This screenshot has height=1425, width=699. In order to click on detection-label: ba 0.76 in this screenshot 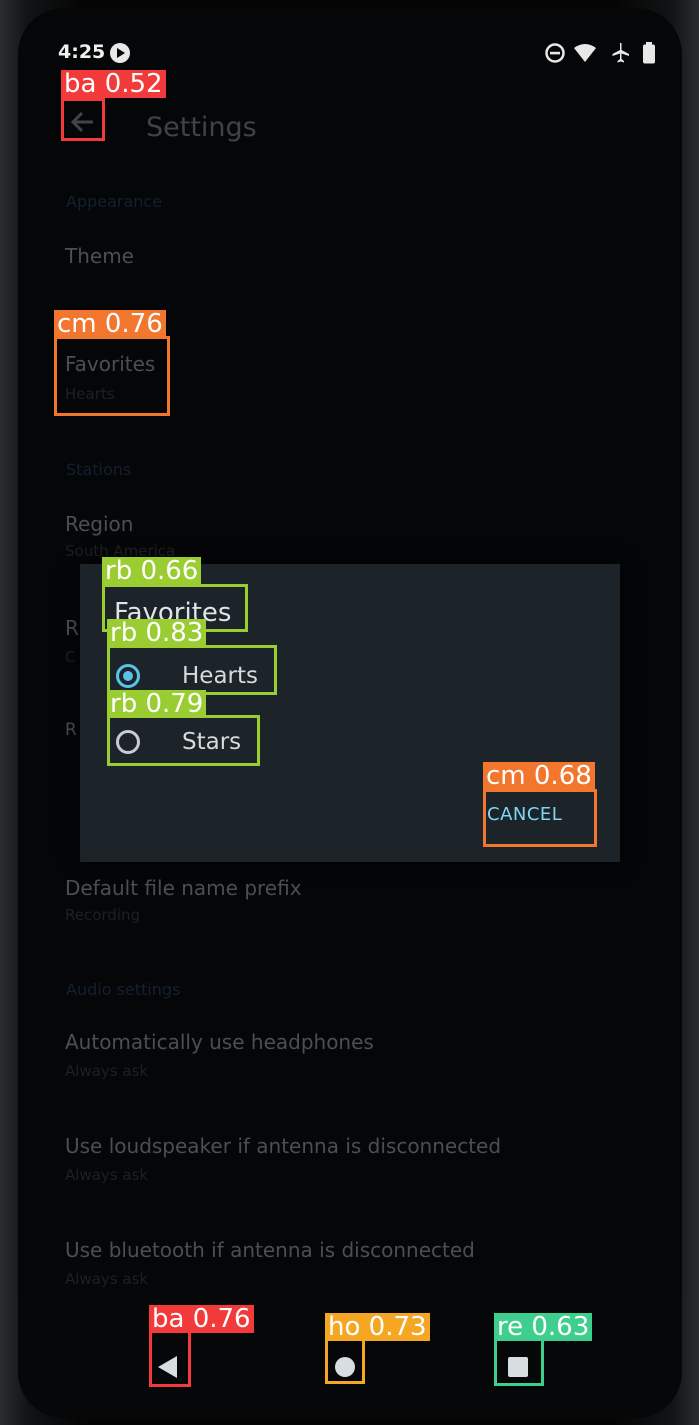, I will do `click(201, 1319)`.